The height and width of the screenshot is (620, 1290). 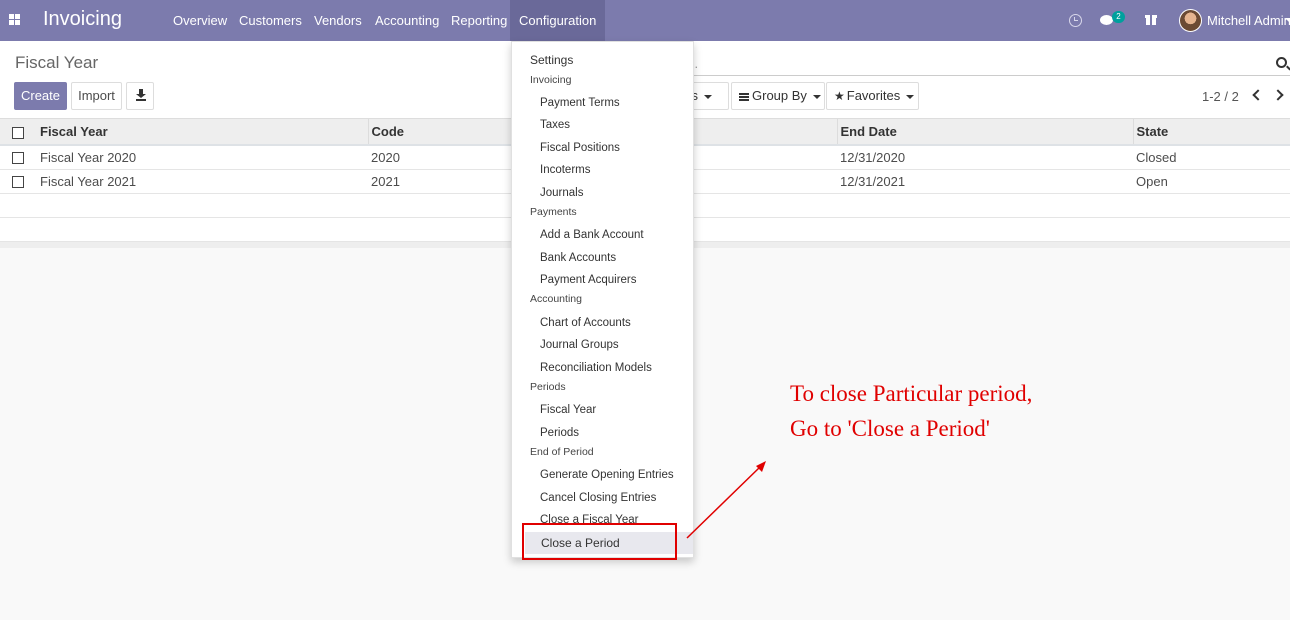 I want to click on annotation-line-1: To close Particular period,, so click(x=911, y=393).